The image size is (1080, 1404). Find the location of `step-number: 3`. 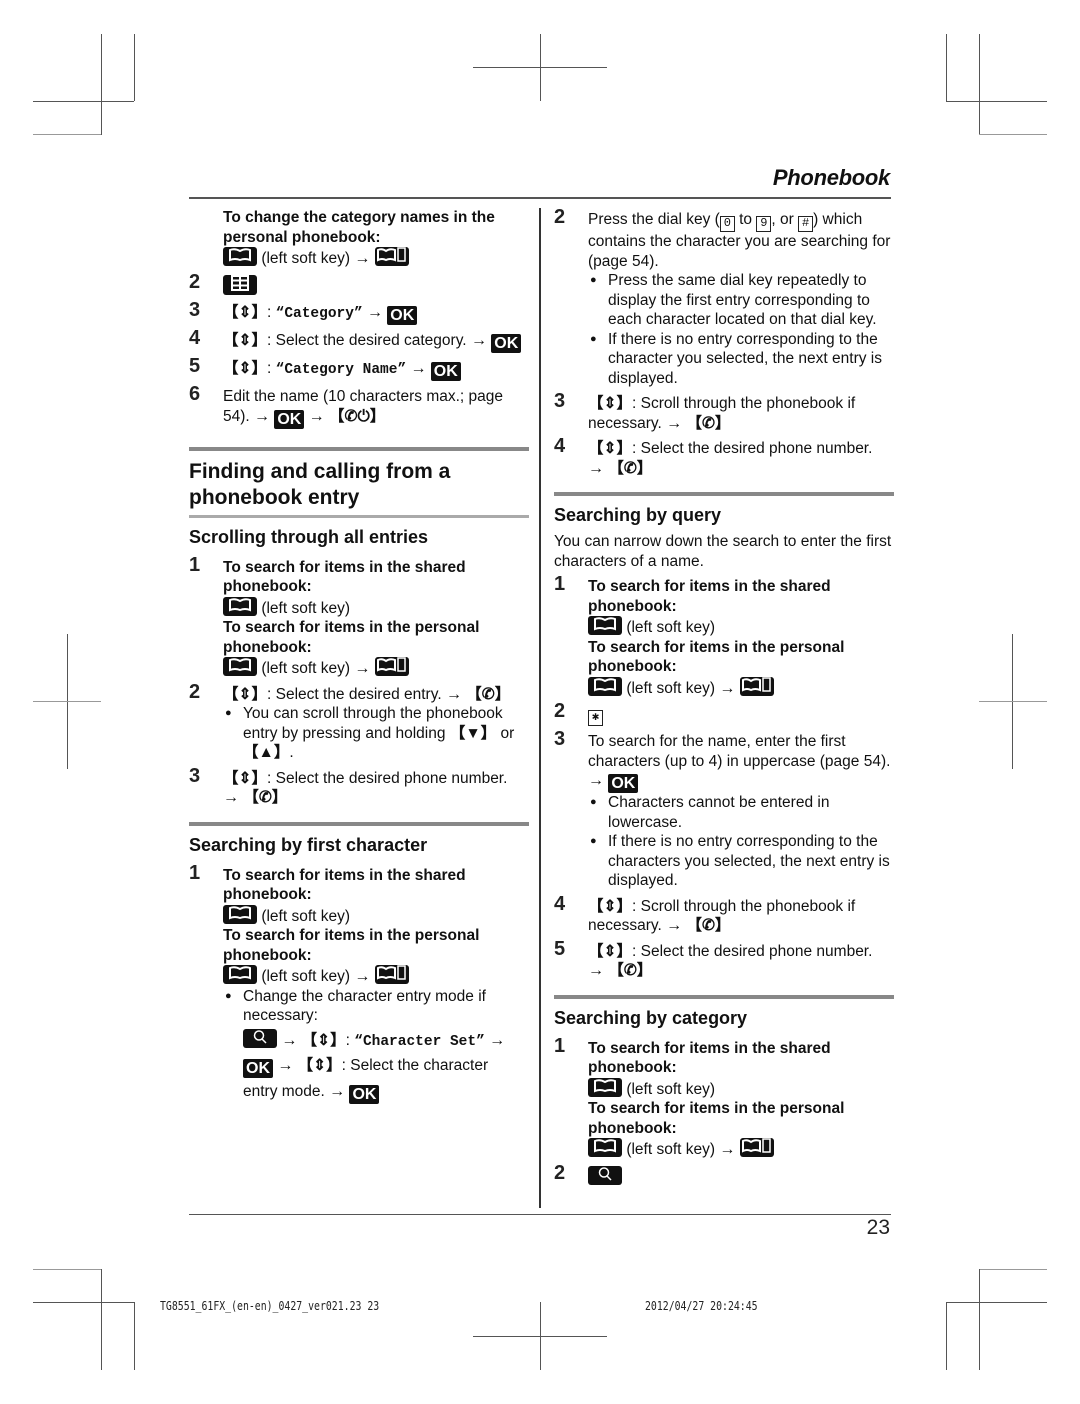

step-number: 3 is located at coordinates (560, 739).